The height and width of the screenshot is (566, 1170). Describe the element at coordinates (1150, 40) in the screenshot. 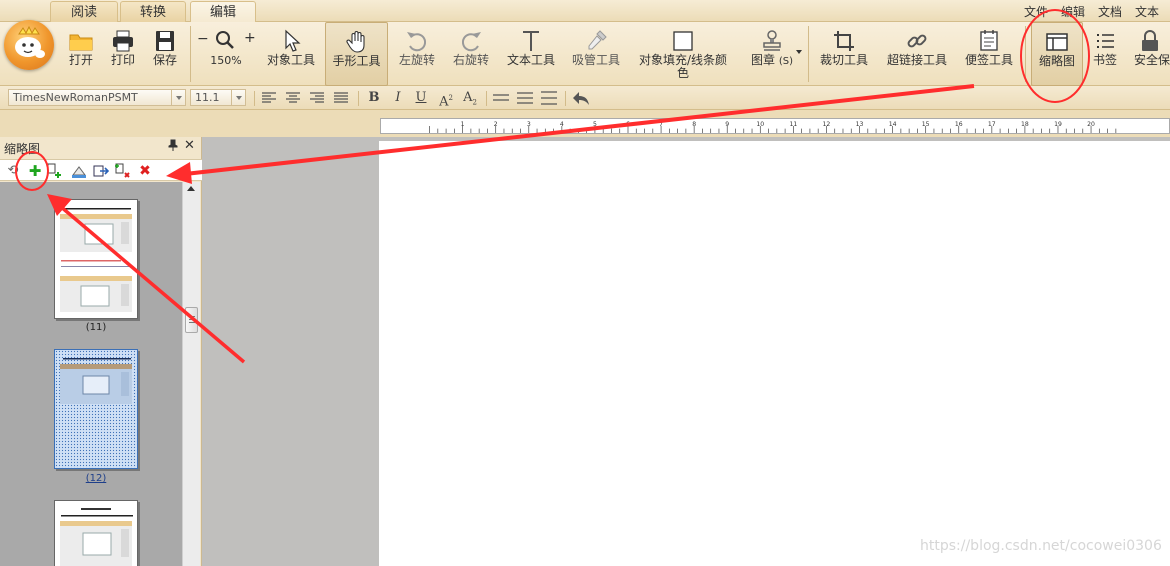

I see `lock-icon` at that location.